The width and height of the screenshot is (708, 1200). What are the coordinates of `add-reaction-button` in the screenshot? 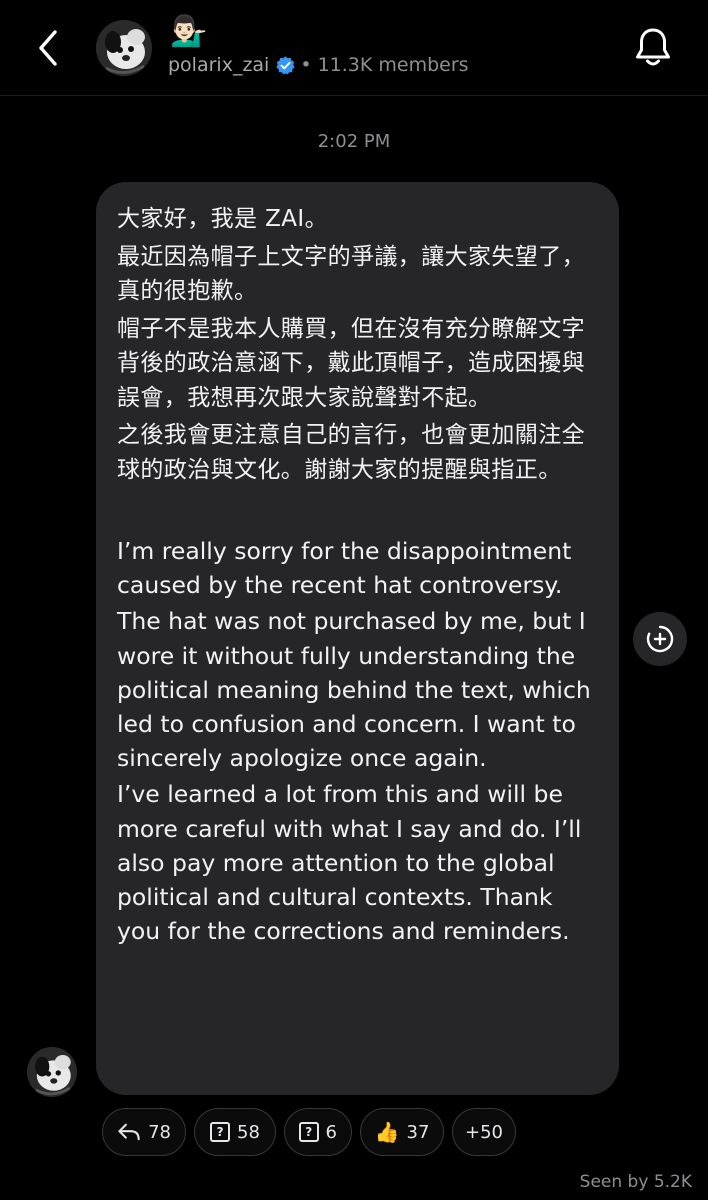 It's located at (660, 639).